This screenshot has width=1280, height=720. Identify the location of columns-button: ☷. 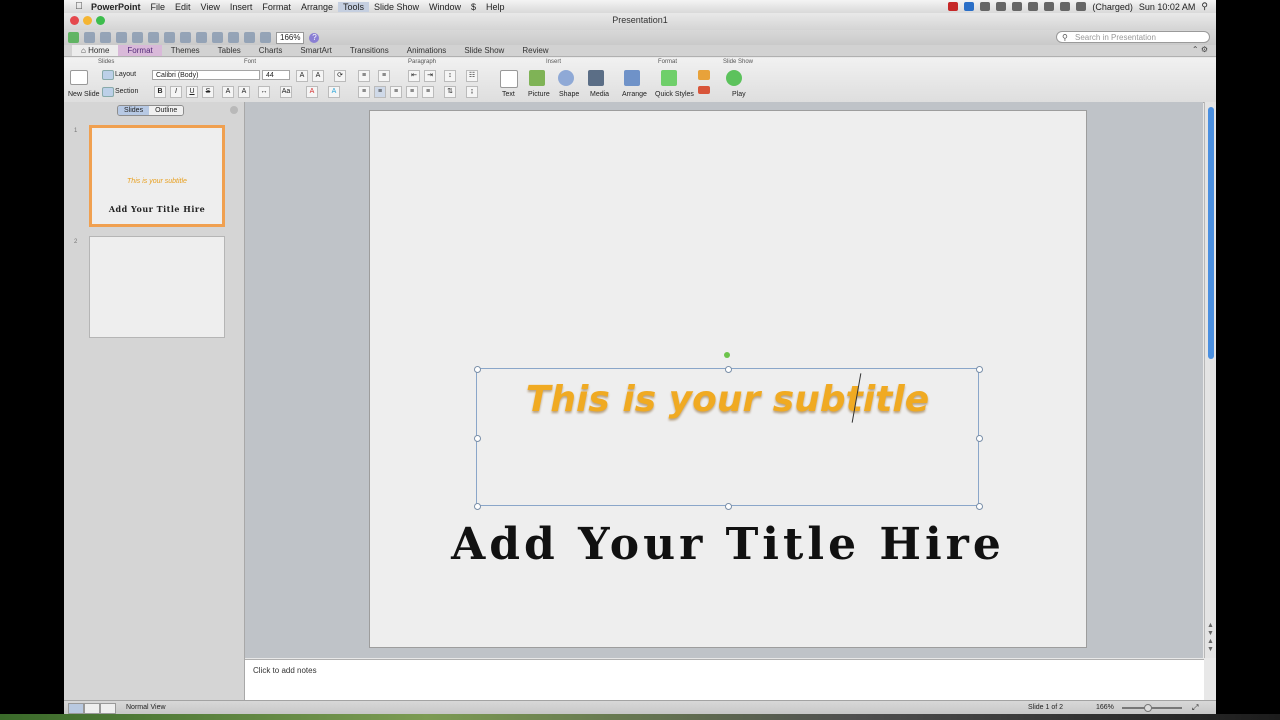
(472, 76).